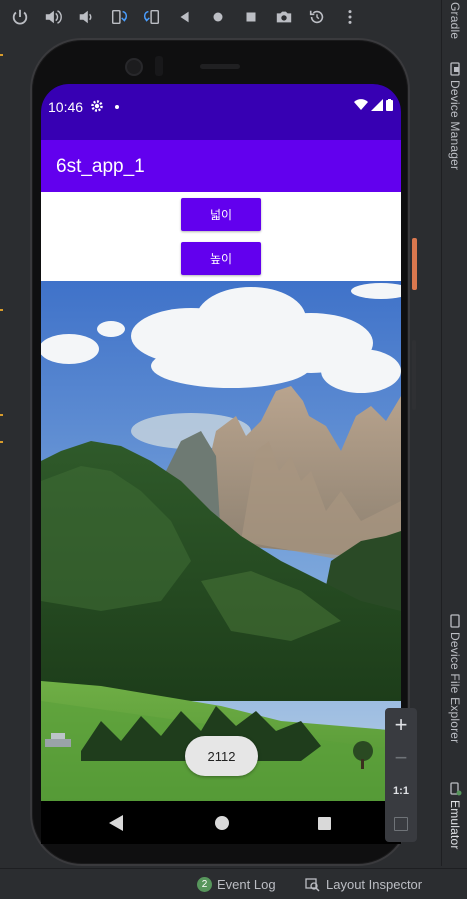 The width and height of the screenshot is (467, 899). I want to click on layout-inspector-icon, so click(312, 884).